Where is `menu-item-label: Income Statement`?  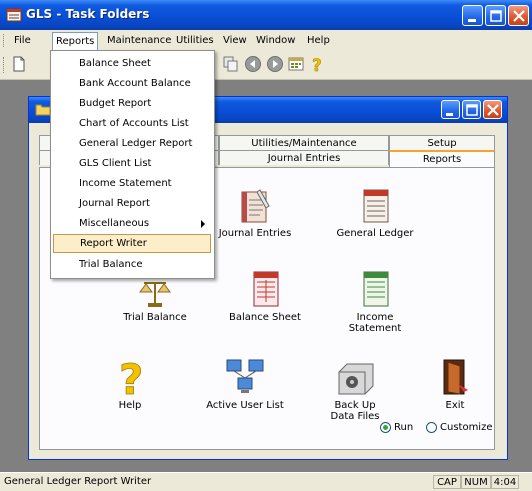 menu-item-label: Income Statement is located at coordinates (125, 183).